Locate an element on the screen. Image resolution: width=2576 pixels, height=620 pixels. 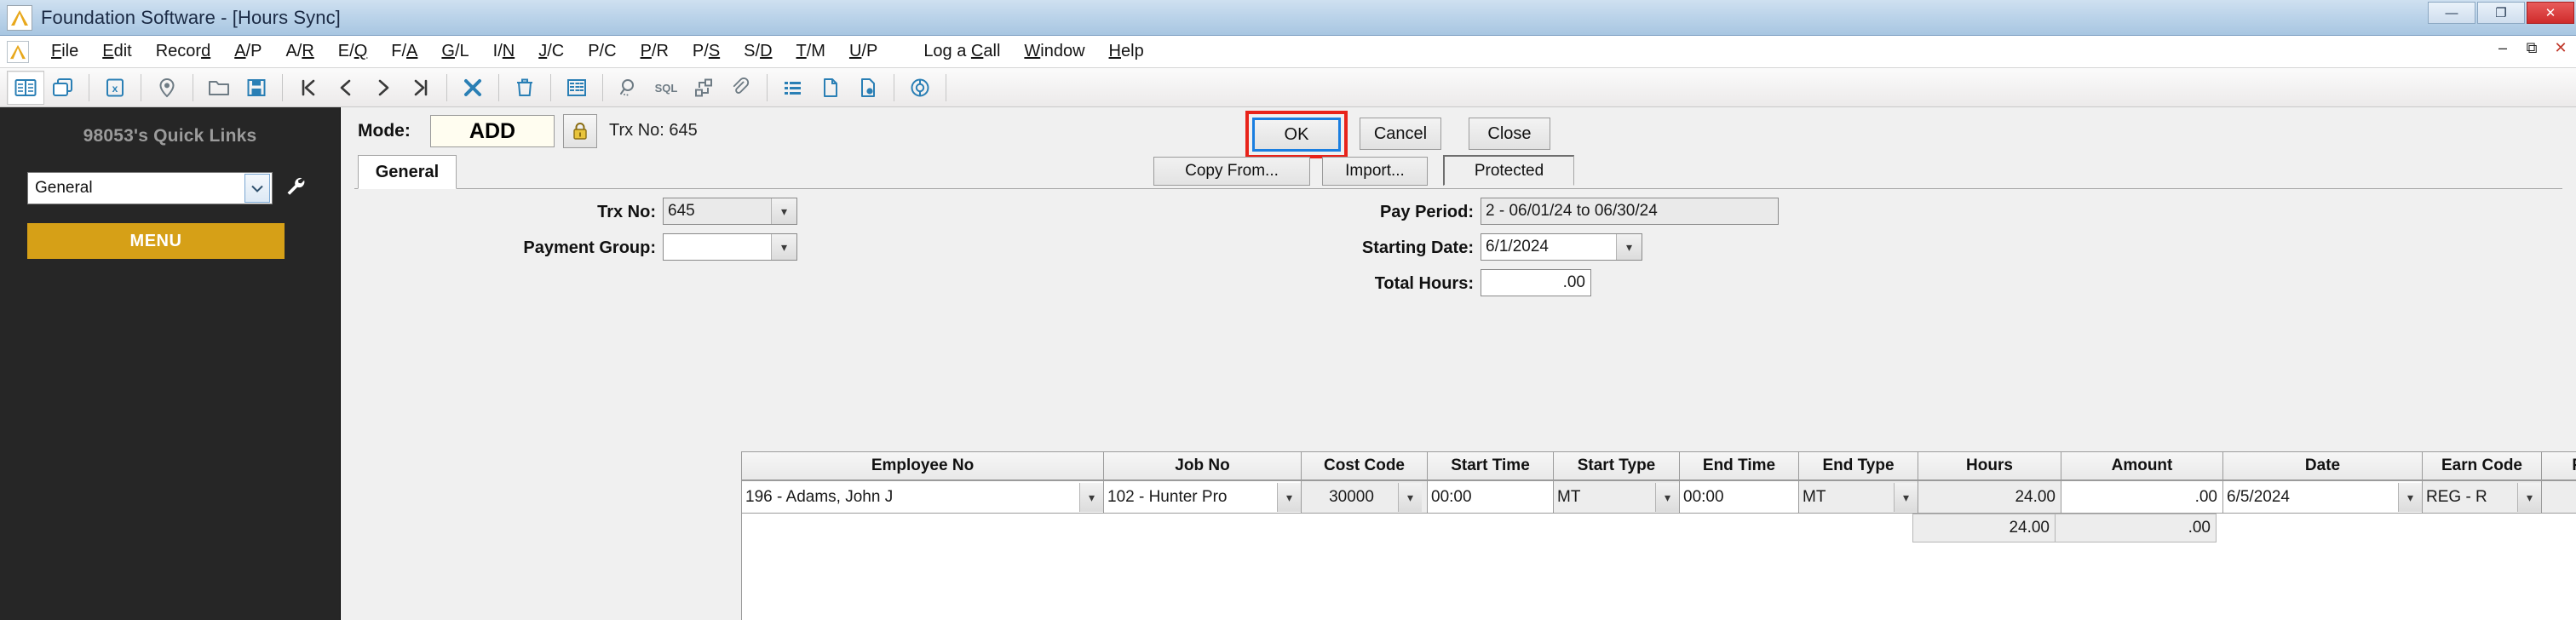
menu-item-s-d: S/D is located at coordinates (758, 51).